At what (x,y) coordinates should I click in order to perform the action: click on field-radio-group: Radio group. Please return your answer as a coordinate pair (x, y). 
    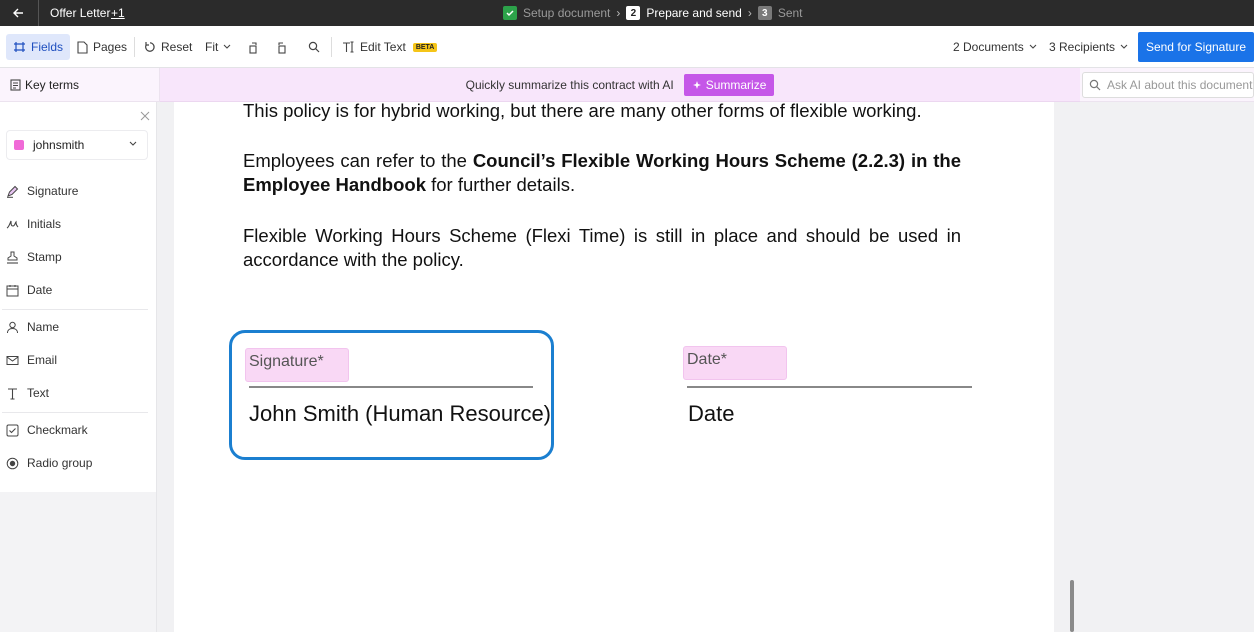
    Looking at the image, I should click on (76, 463).